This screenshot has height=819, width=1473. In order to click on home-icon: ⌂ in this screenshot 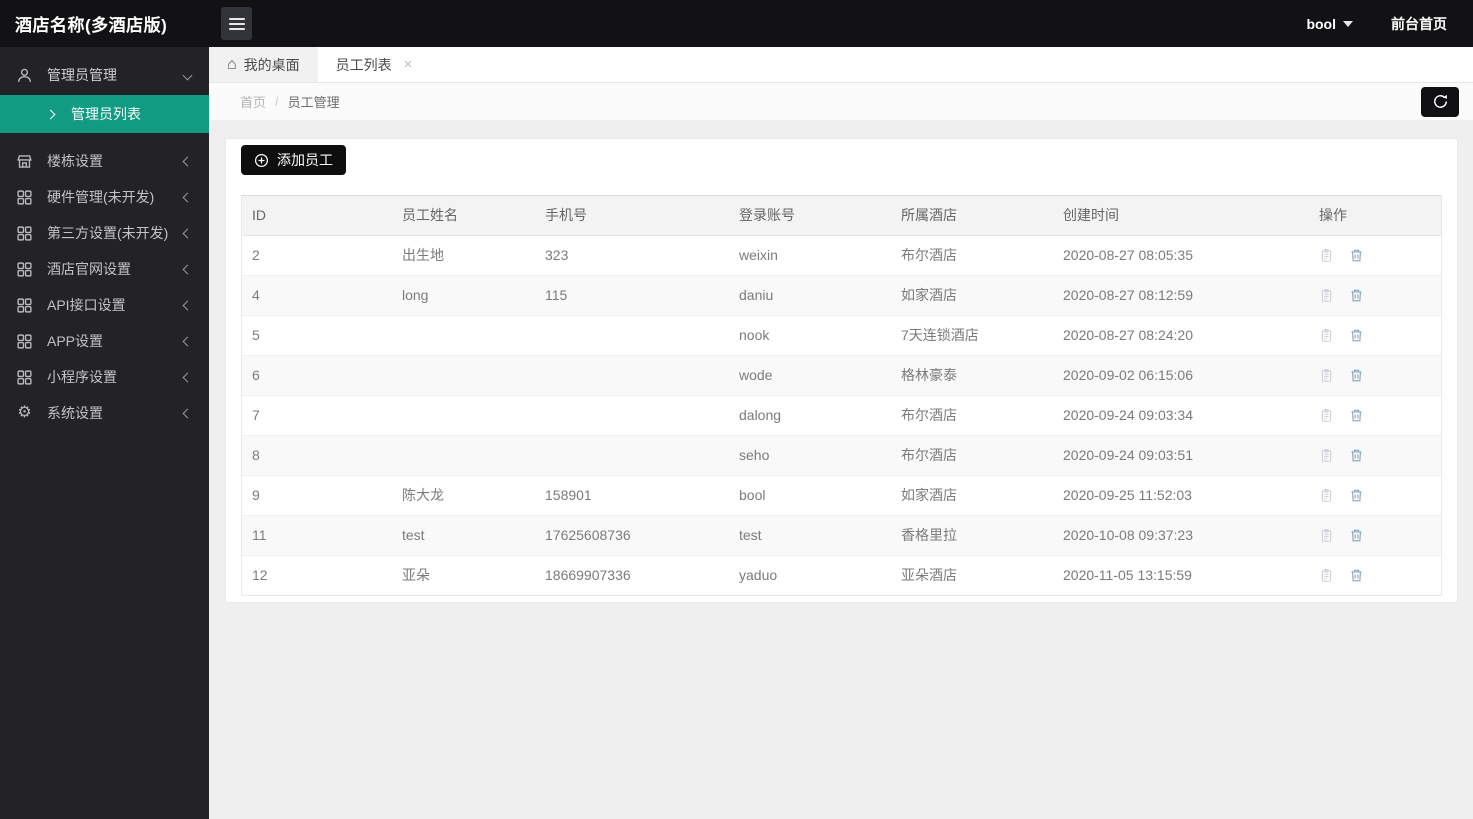, I will do `click(232, 64)`.